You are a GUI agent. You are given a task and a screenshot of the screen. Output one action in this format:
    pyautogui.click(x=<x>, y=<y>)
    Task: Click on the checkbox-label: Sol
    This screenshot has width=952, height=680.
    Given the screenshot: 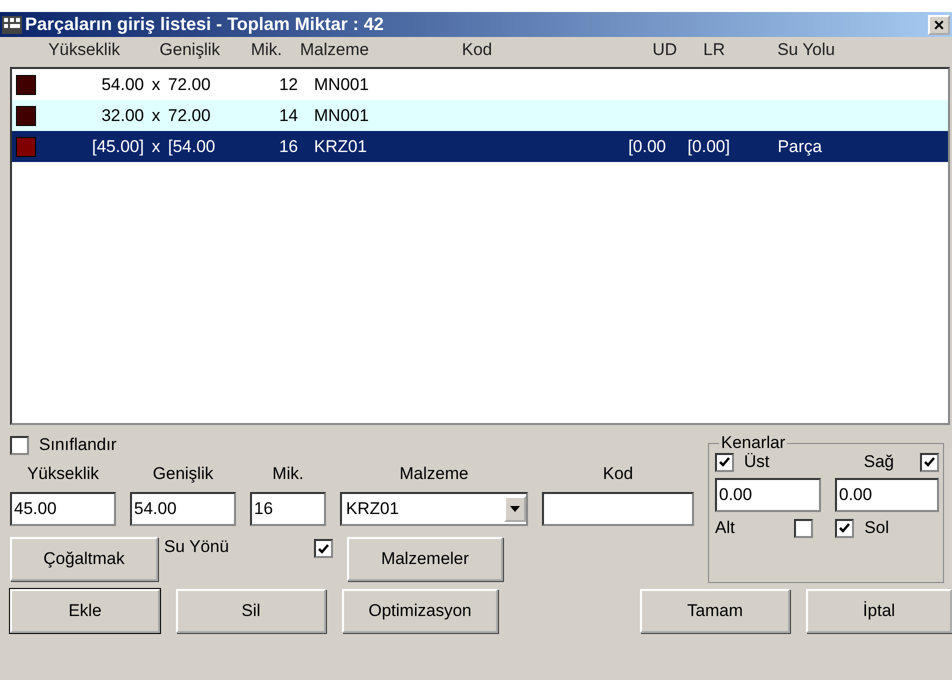 What is the action you would take?
    pyautogui.click(x=876, y=528)
    